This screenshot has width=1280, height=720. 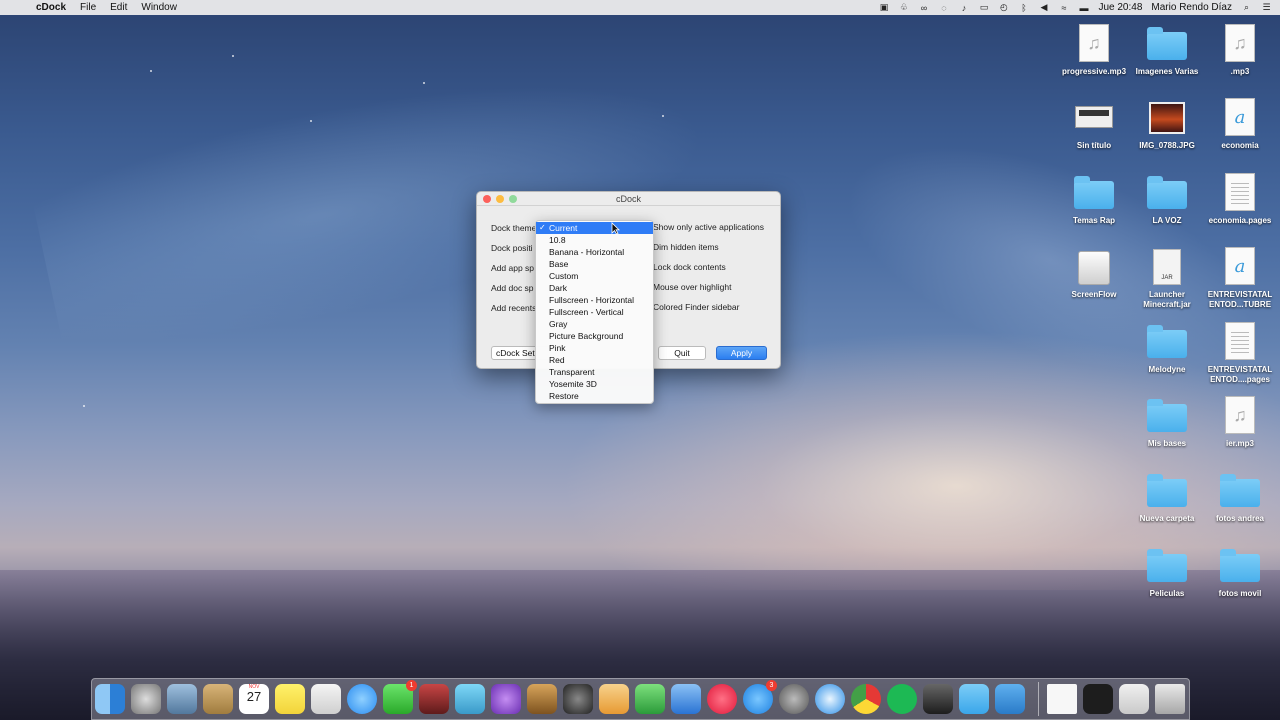 I want to click on desktop-icon: ♫ progressive.mp3, so click(x=1094, y=50).